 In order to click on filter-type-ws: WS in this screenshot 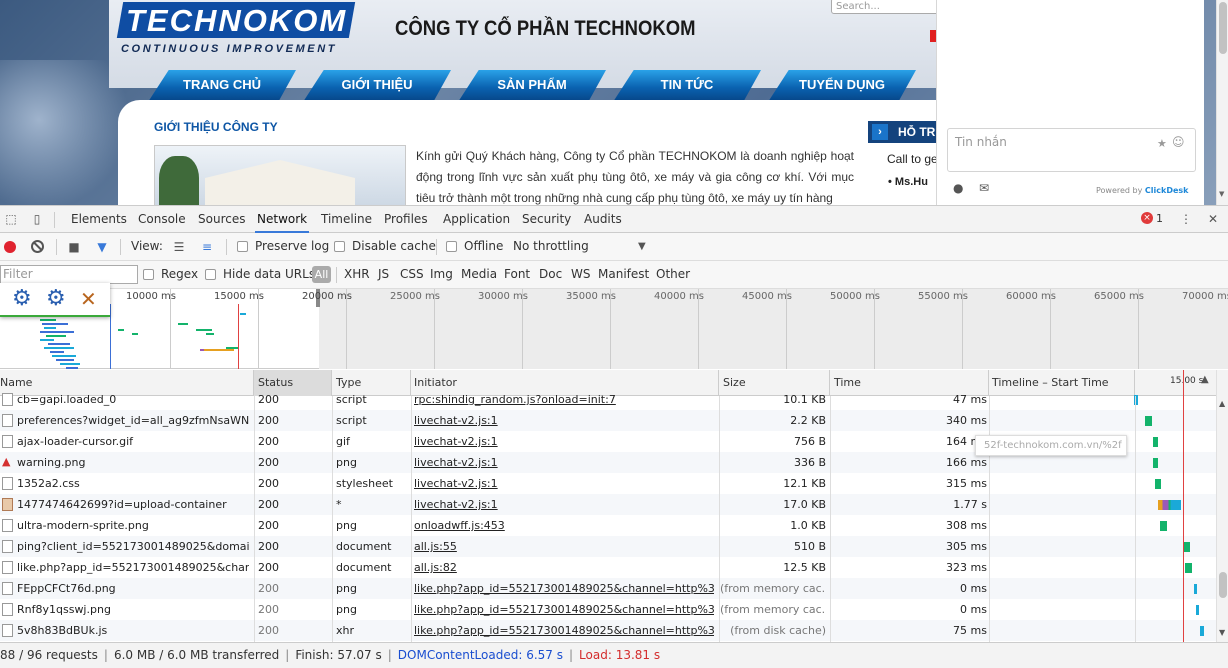, I will do `click(580, 274)`.